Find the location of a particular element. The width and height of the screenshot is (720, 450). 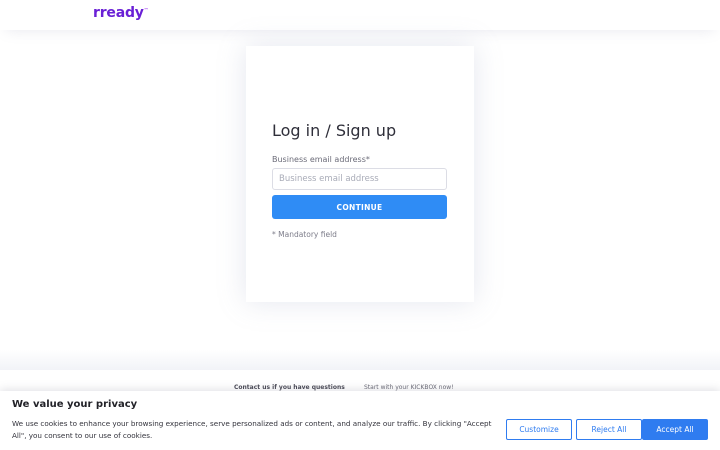

page-title: Log in / Sign up is located at coordinates (334, 130).